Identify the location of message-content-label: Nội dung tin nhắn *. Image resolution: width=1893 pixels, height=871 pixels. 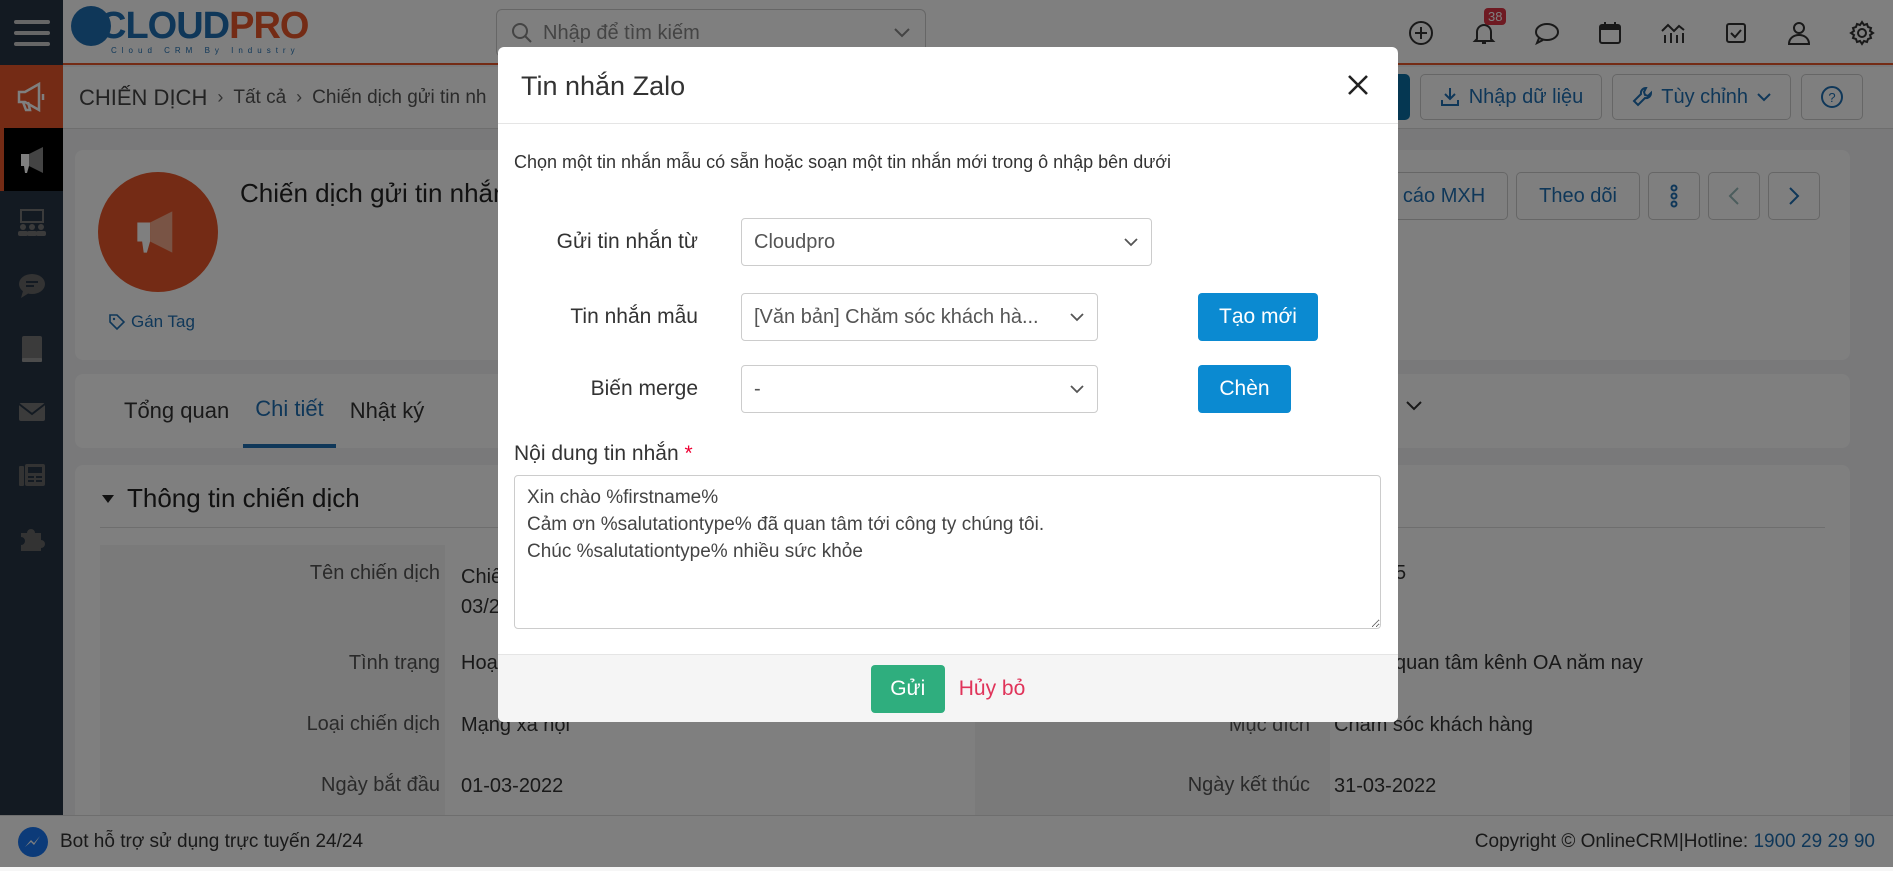
(603, 454).